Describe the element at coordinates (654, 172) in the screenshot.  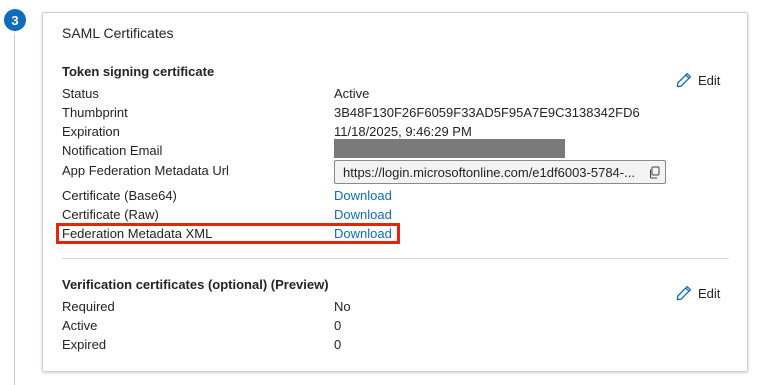
I see `copy-icon` at that location.